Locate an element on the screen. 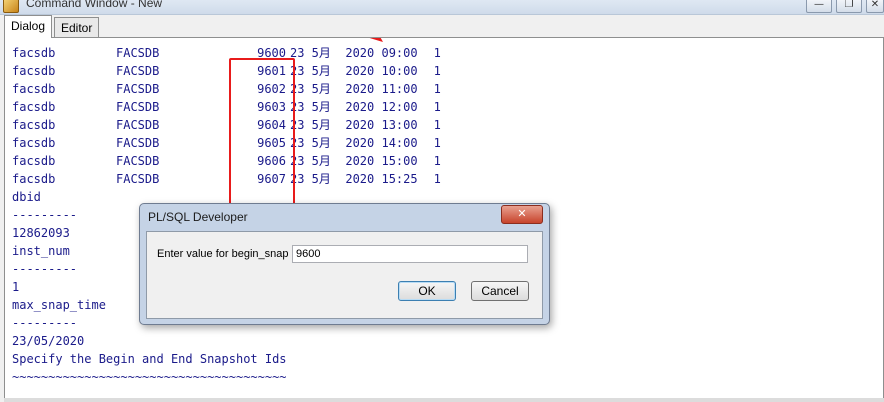 The width and height of the screenshot is (884, 402). close-window-button: ✕ is located at coordinates (875, 6).